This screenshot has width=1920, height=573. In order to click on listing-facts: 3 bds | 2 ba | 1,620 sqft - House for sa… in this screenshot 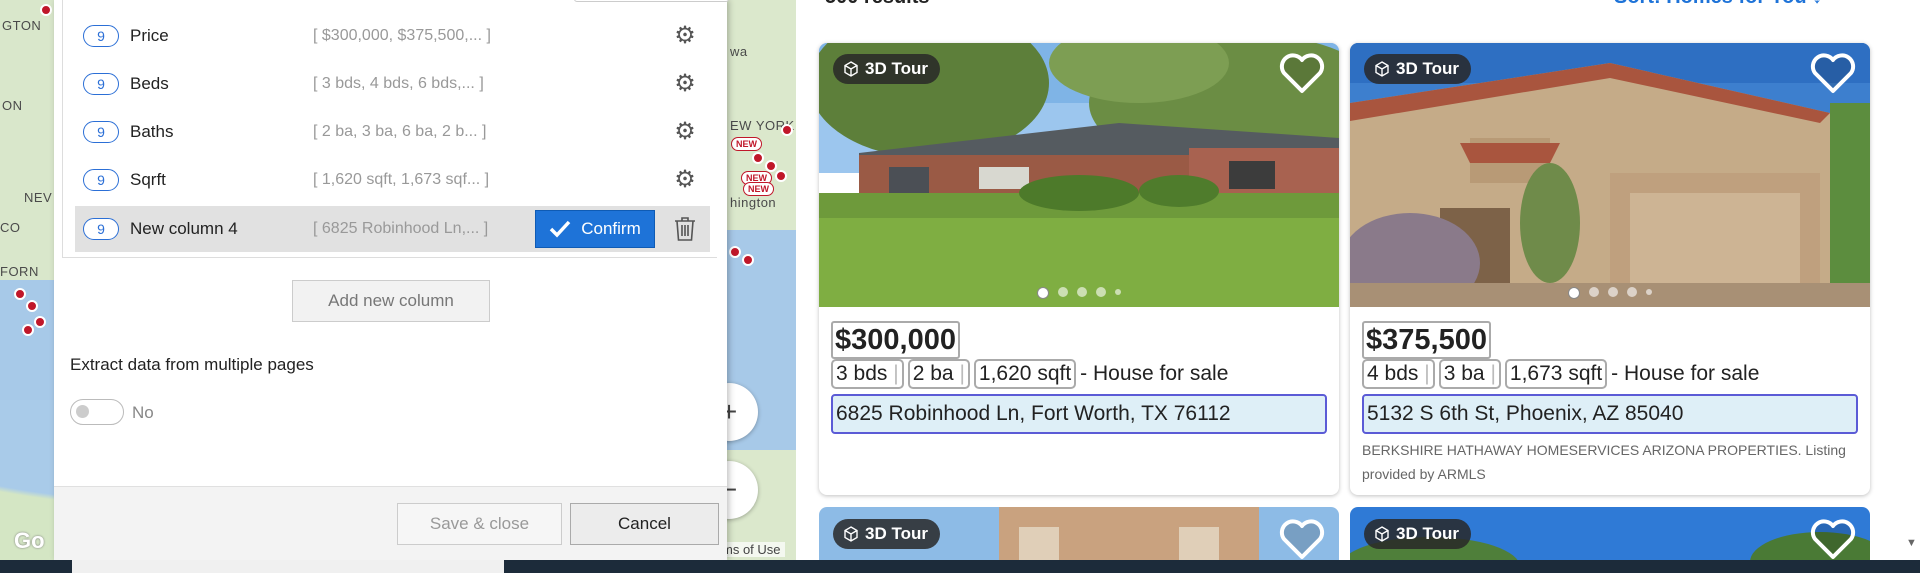, I will do `click(1029, 374)`.